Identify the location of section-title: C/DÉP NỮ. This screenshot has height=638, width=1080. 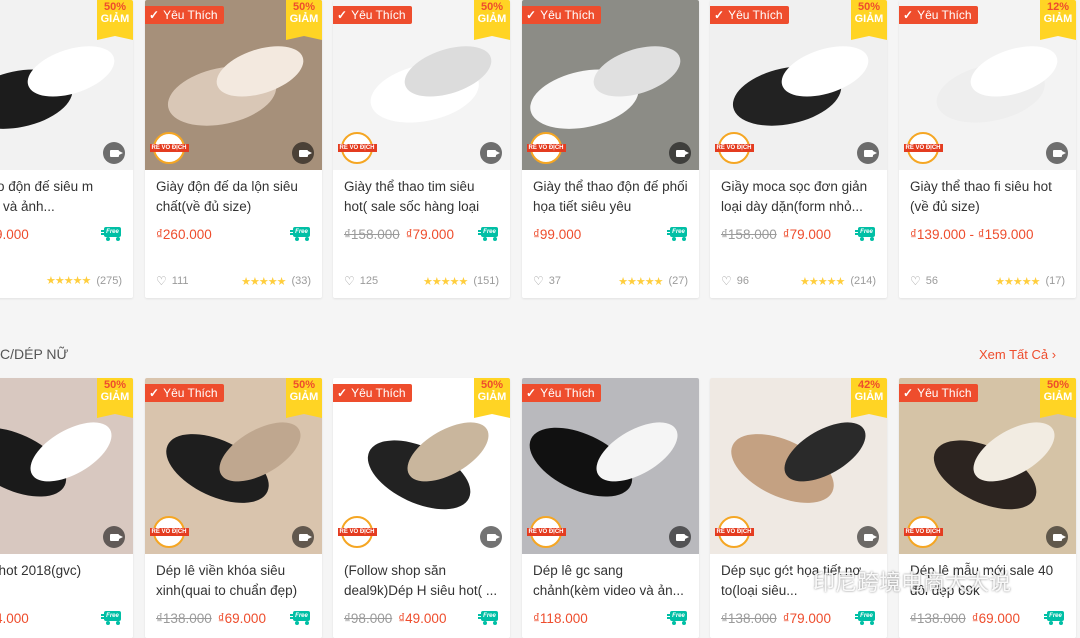
(34, 354).